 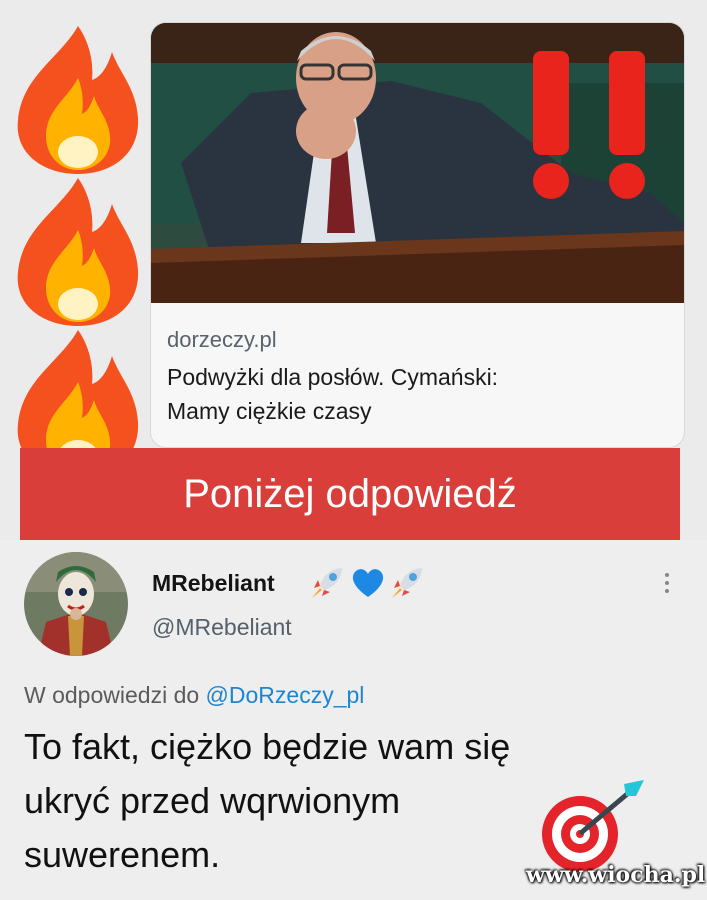 I want to click on reply-banner: Poniżej odpowiedź, so click(x=350, y=494).